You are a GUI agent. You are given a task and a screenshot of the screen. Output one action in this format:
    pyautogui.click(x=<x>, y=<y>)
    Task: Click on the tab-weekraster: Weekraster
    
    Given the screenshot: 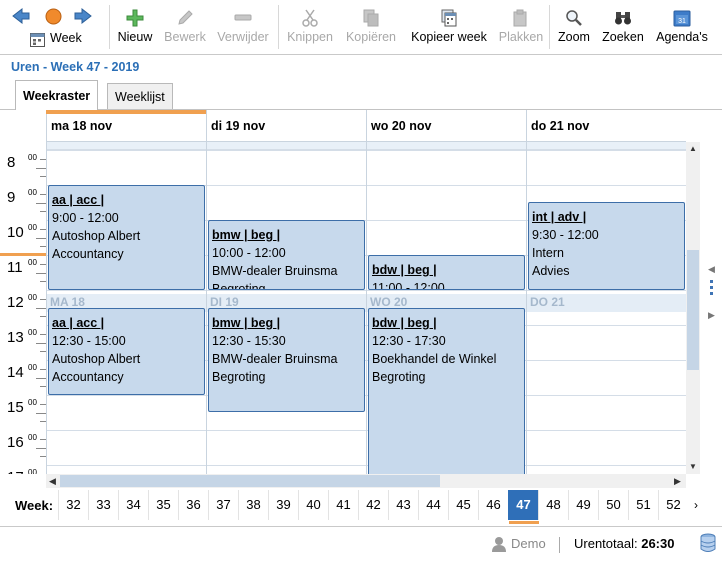 What is the action you would take?
    pyautogui.click(x=57, y=95)
    